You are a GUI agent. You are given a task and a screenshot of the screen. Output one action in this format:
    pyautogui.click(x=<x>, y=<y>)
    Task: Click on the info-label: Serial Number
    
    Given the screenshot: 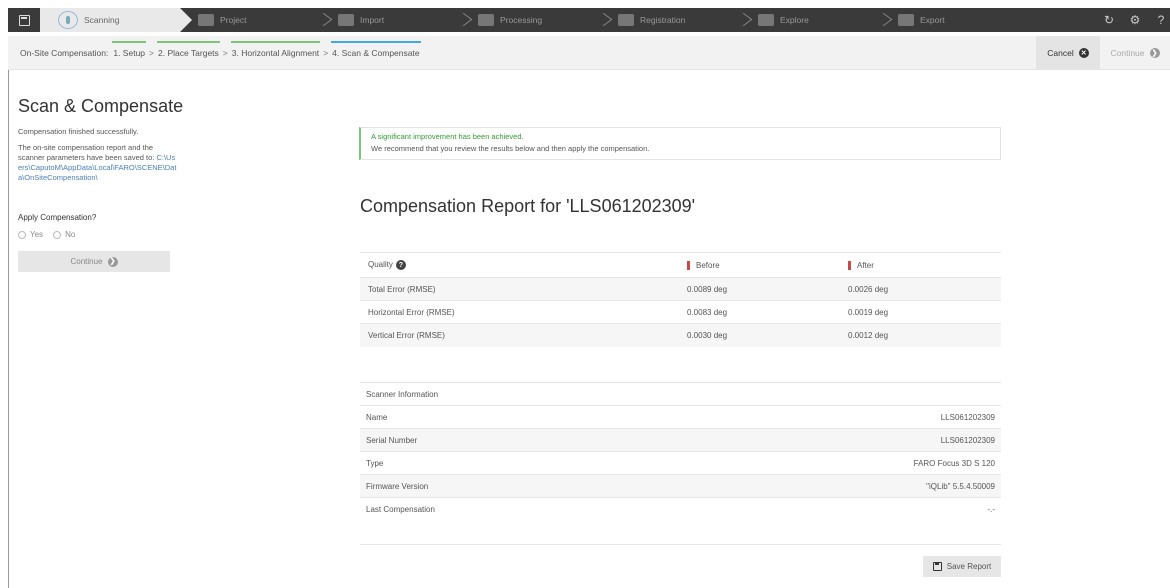 What is the action you would take?
    pyautogui.click(x=509, y=440)
    